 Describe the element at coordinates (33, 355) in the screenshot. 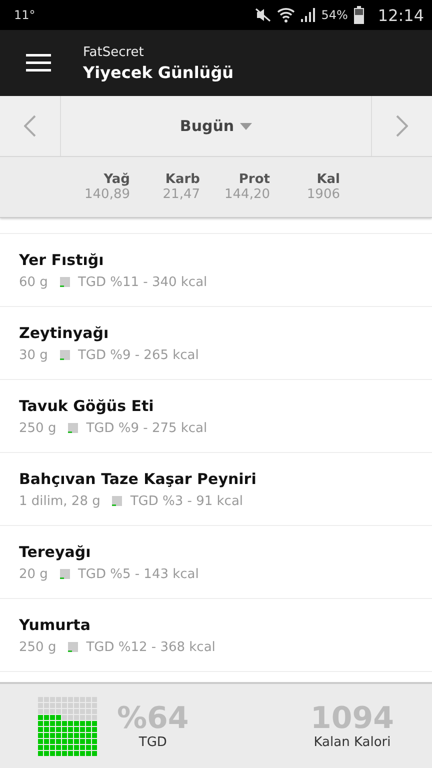

I see `food-amount: 30 g` at that location.